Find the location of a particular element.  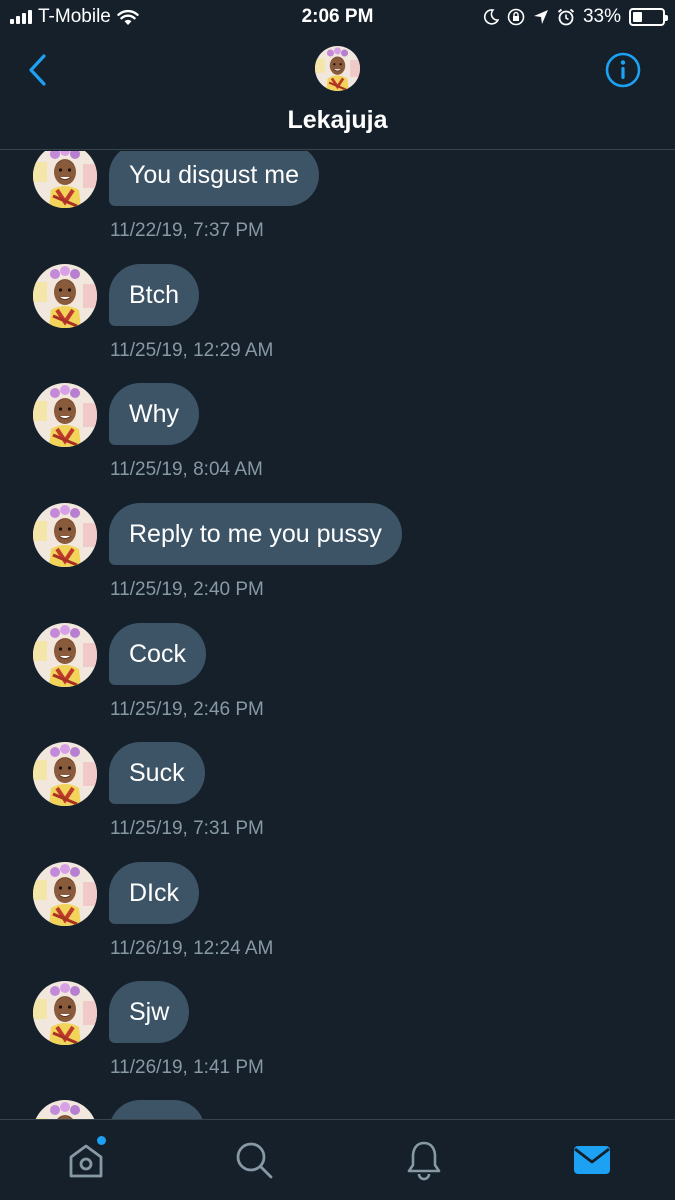

header-avatar is located at coordinates (337, 68).